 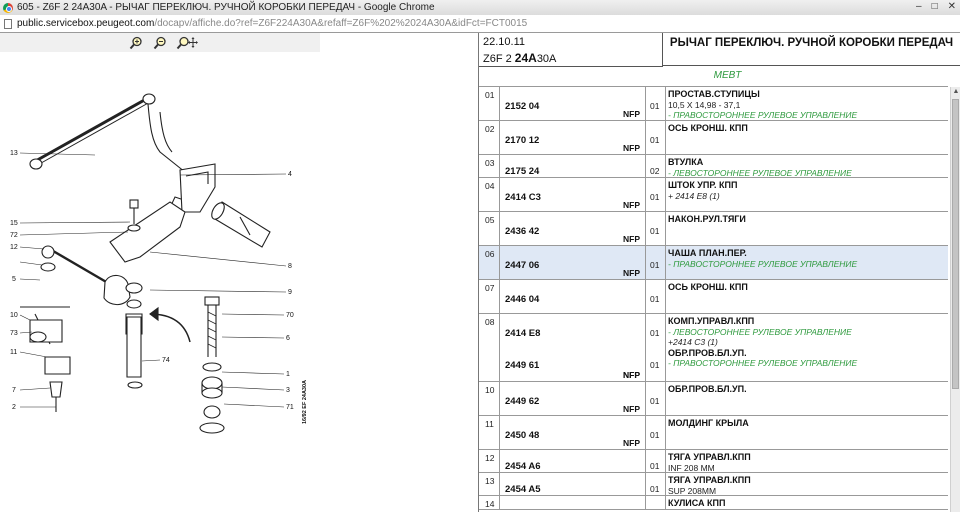 What do you see at coordinates (490, 504) in the screenshot?
I see `row-index: 14` at bounding box center [490, 504].